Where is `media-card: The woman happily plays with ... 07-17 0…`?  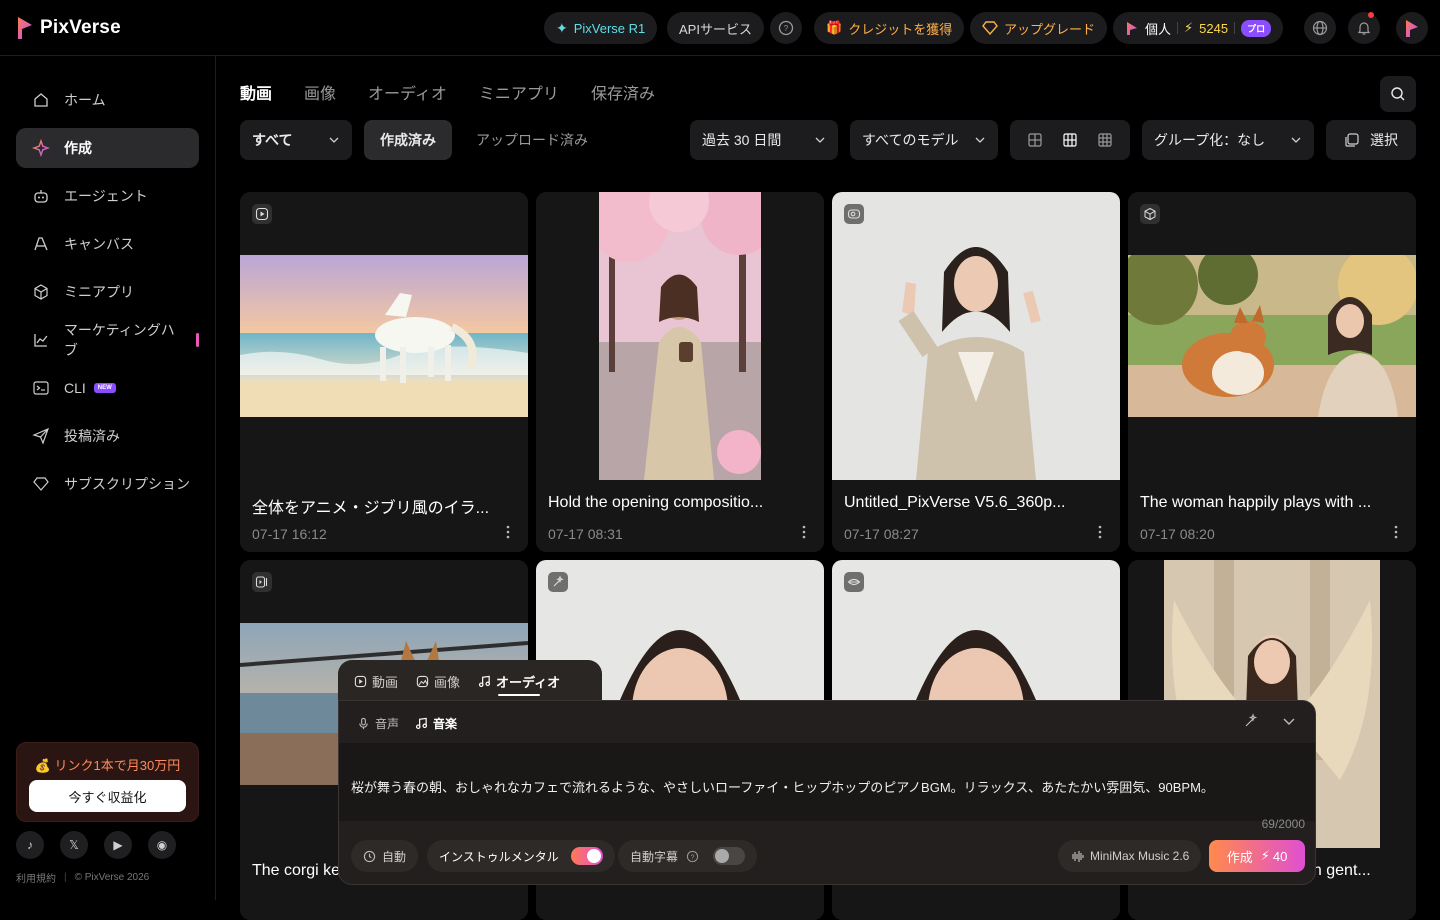
media-card: The woman happily plays with ... 07-17 0… is located at coordinates (1272, 372).